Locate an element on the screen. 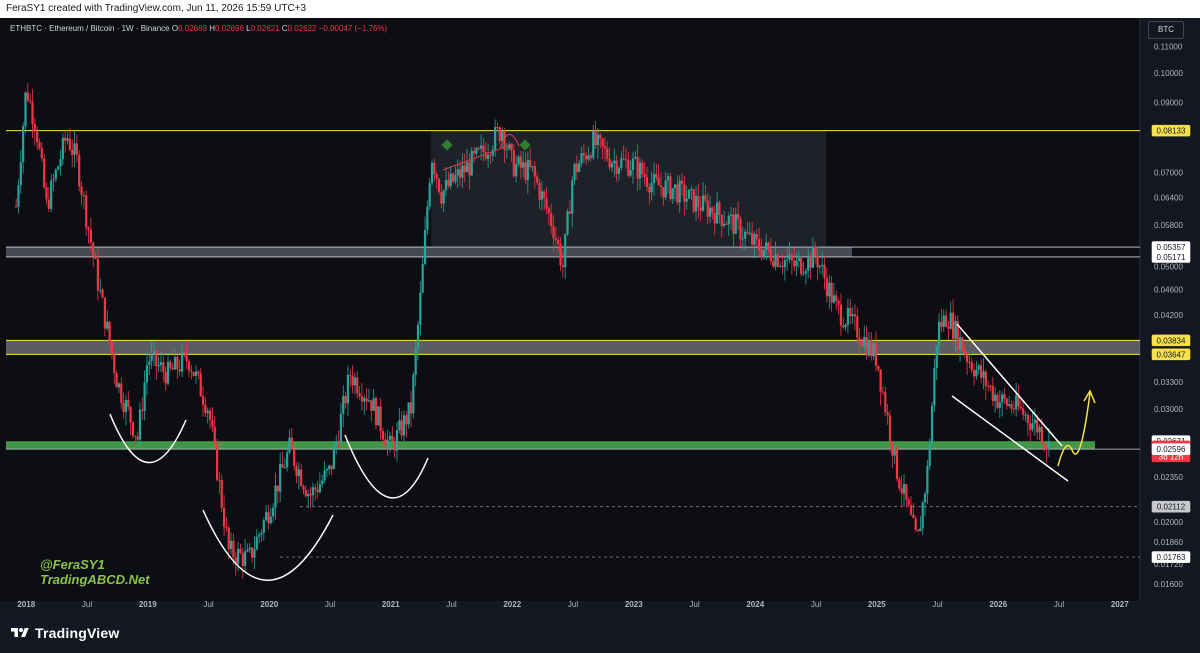 The height and width of the screenshot is (653, 1200). zone-gray is located at coordinates (429, 252).